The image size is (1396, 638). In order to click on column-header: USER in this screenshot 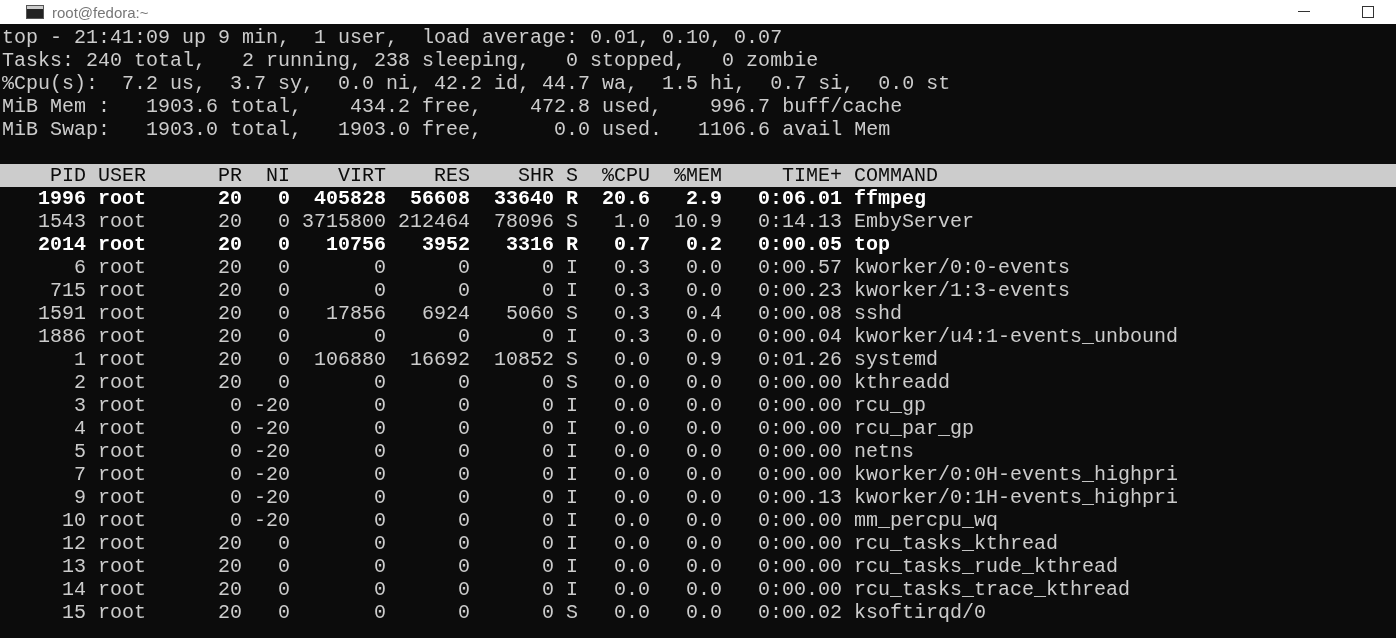, I will do `click(122, 175)`.